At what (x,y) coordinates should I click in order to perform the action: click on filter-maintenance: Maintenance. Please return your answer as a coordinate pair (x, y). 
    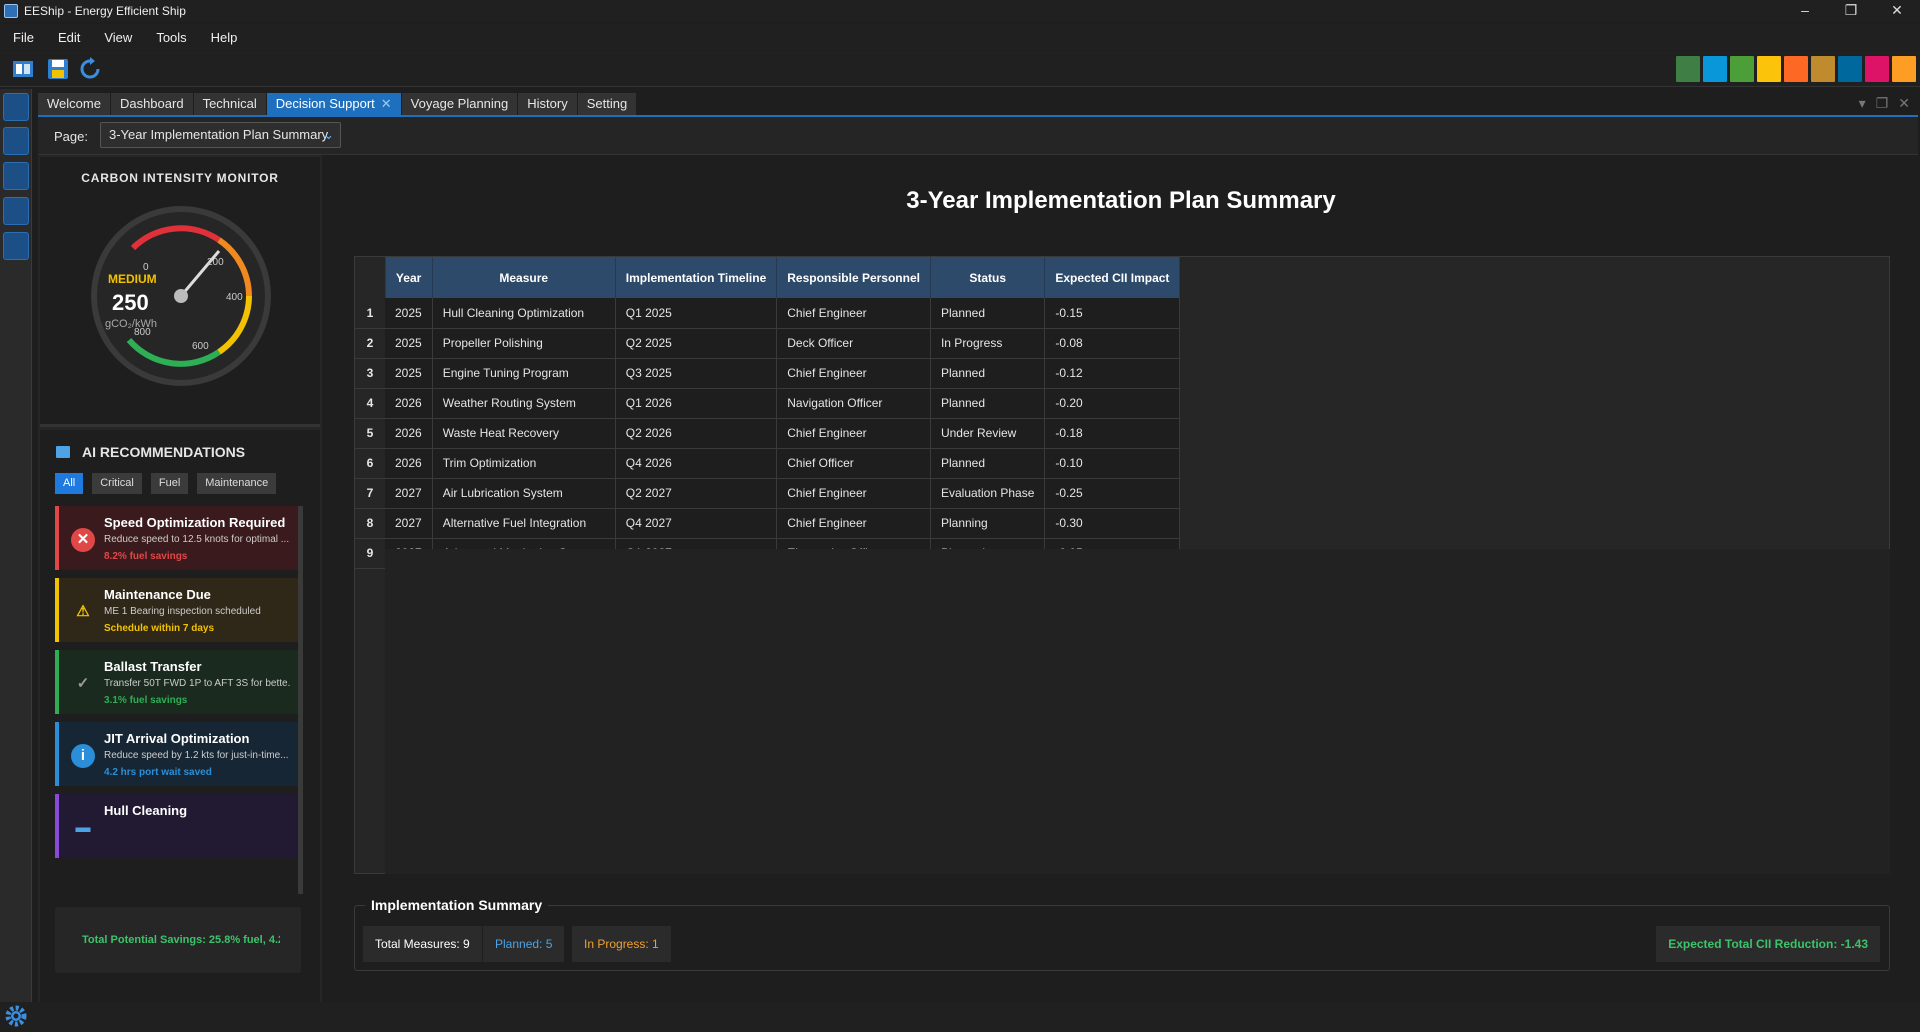
    Looking at the image, I should click on (237, 483).